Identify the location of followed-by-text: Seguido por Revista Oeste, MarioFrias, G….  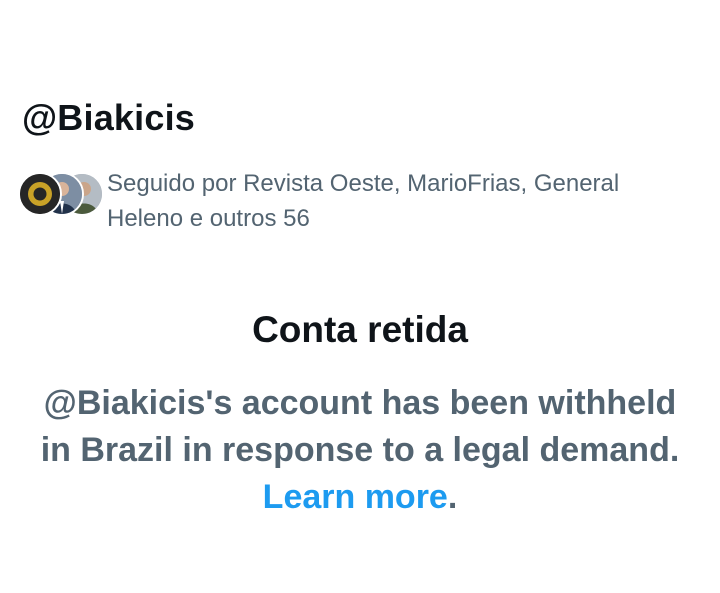
(402, 201).